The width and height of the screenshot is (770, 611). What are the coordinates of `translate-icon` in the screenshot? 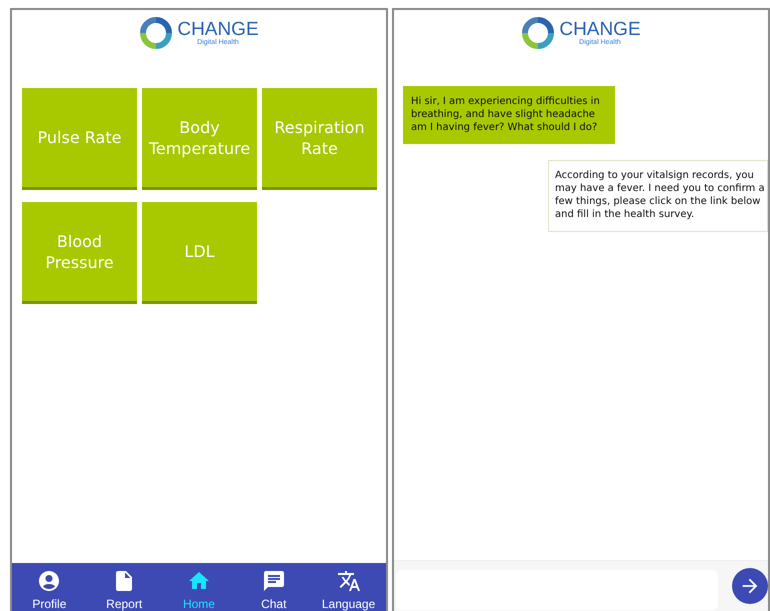 It's located at (348, 581).